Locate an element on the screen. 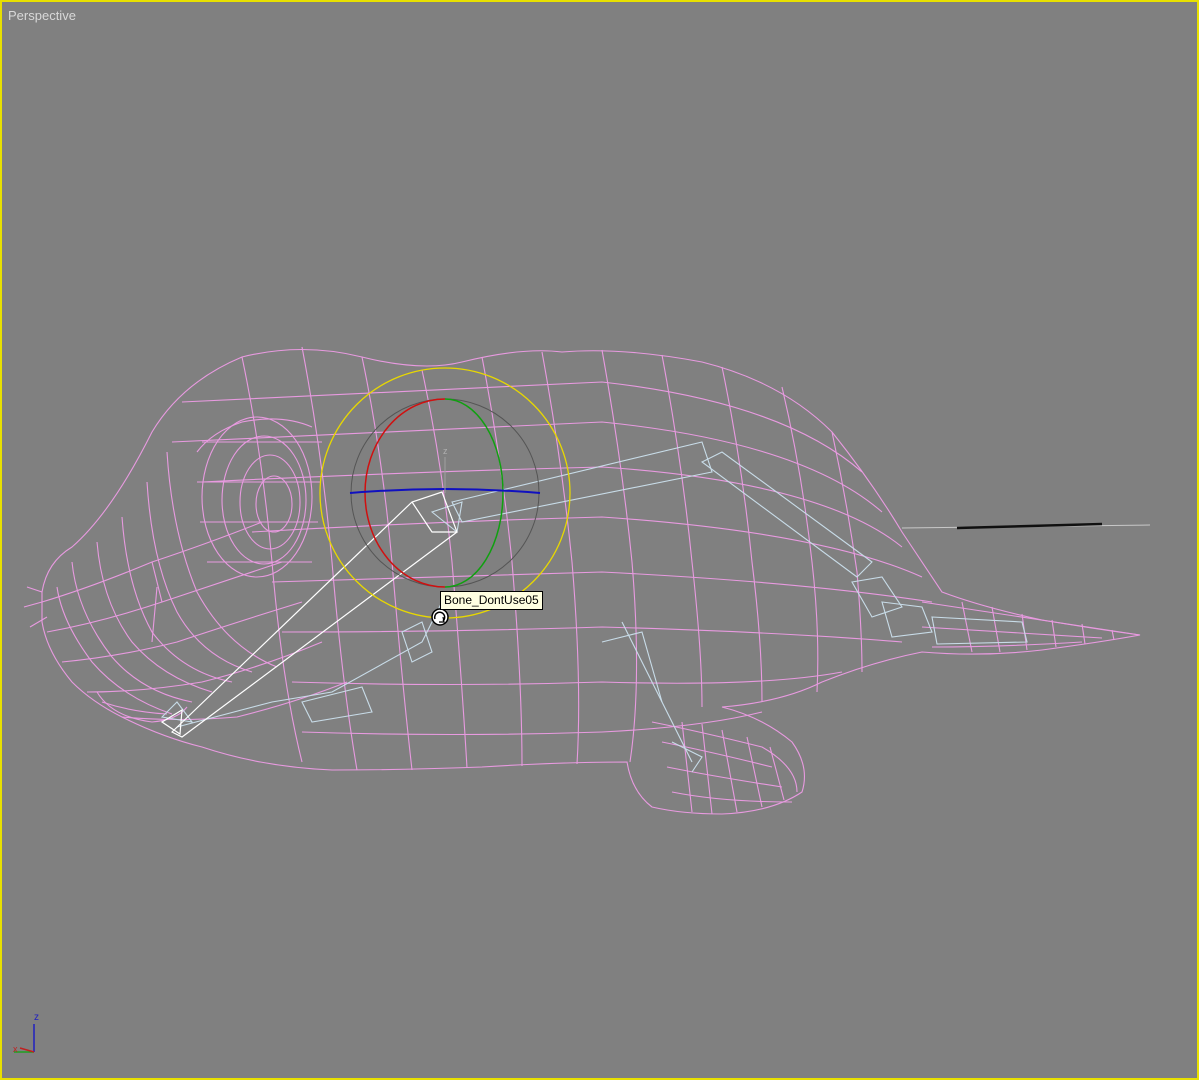 This screenshot has height=1080, width=1199. gizmo-axis-label: z is located at coordinates (445, 451).